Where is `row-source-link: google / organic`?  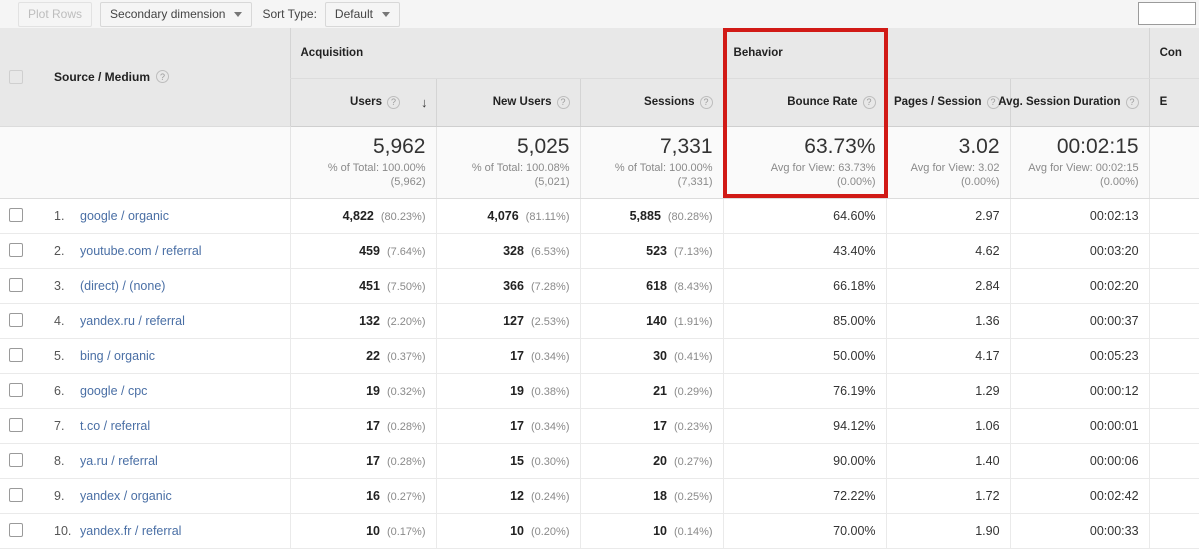
row-source-link: google / organic is located at coordinates (124, 216).